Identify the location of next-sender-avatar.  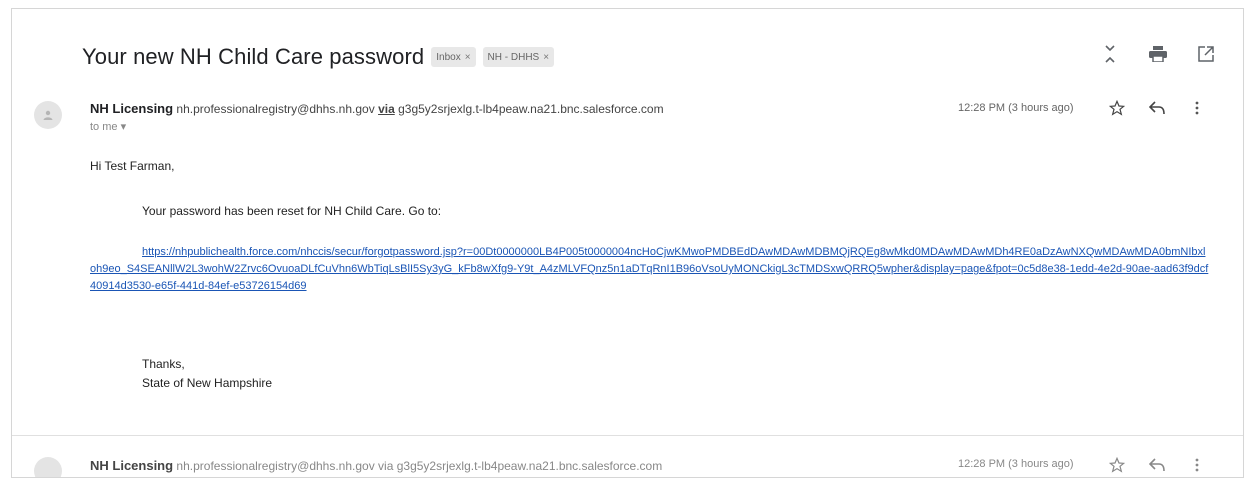
(48, 467).